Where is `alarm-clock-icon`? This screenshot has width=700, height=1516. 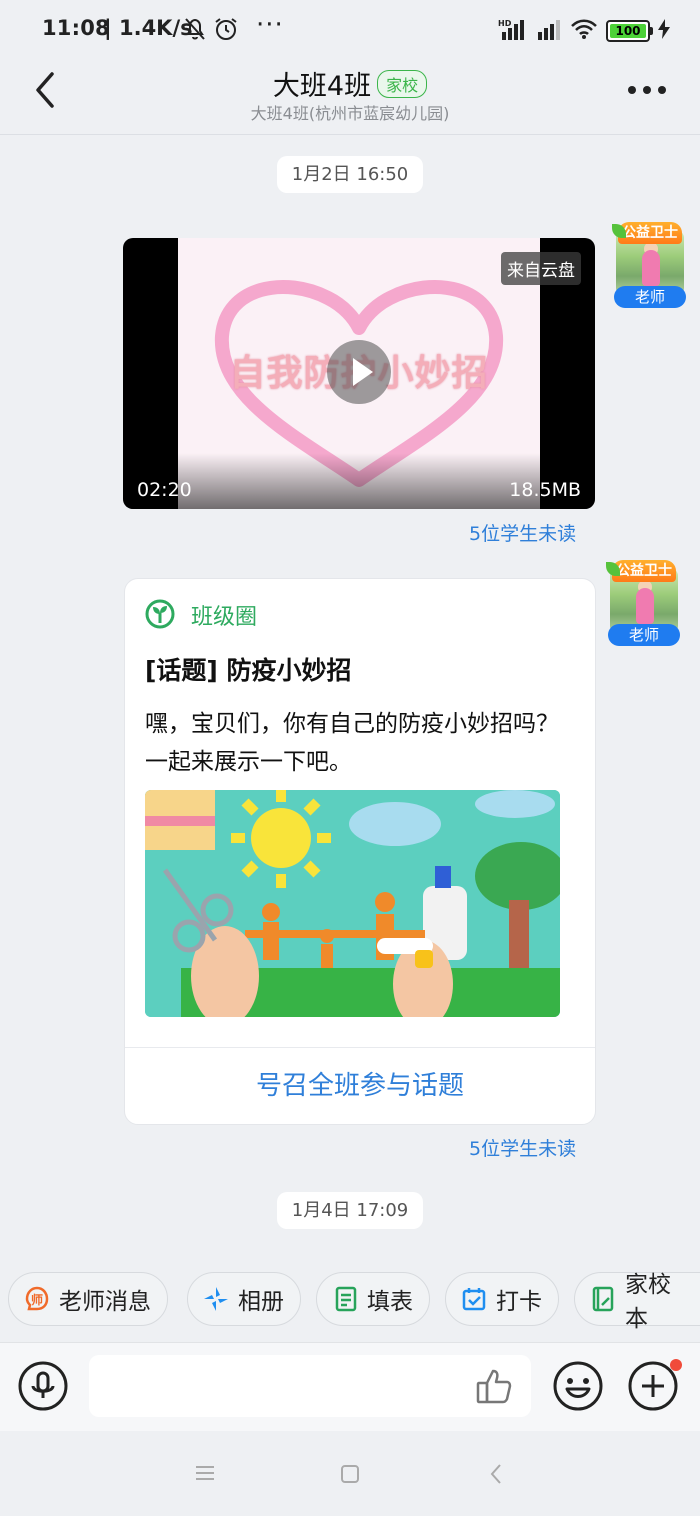
alarm-clock-icon is located at coordinates (226, 31).